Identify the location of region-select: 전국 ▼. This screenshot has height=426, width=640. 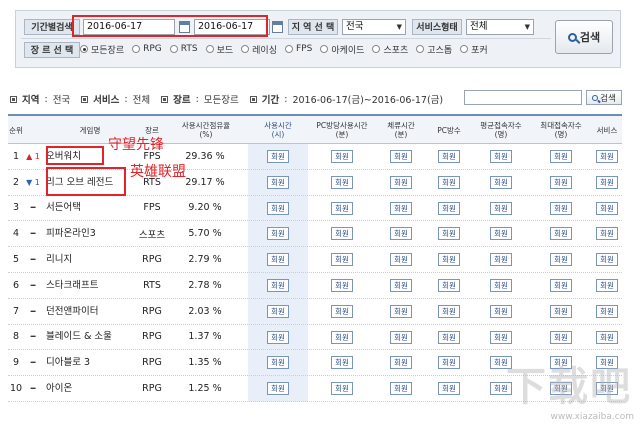
(374, 27).